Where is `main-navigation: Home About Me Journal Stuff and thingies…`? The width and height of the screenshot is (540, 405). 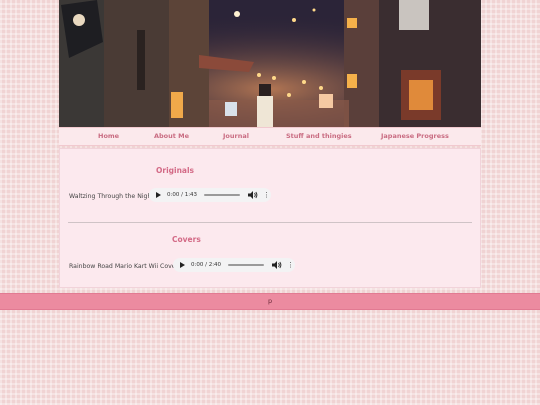 main-navigation: Home About Me Journal Stuff and thingies… is located at coordinates (270, 136).